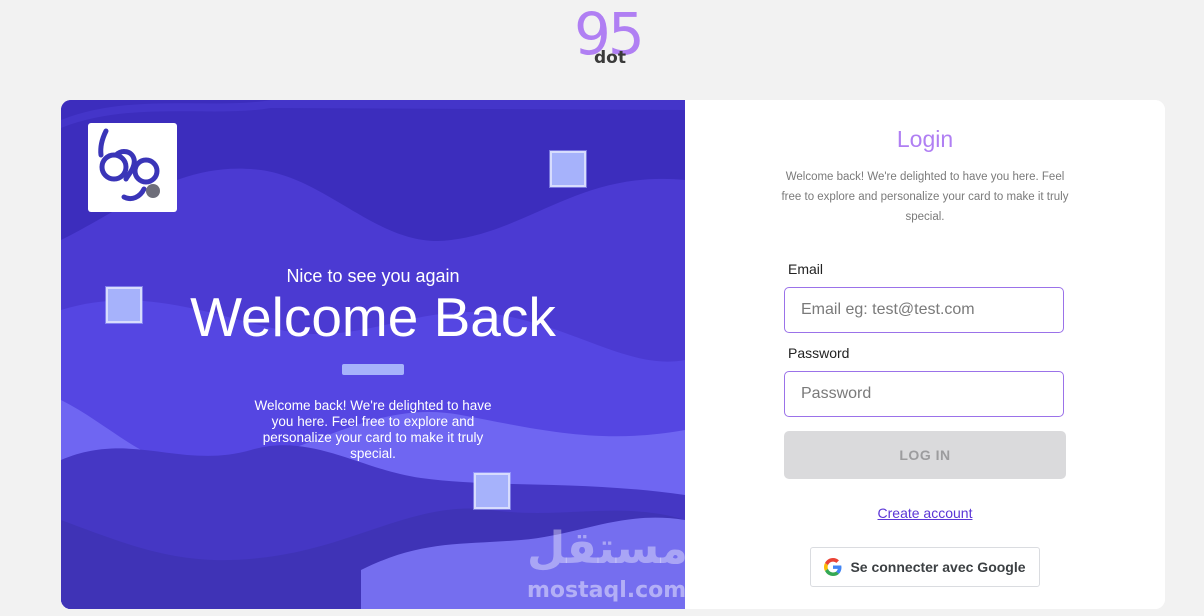 This screenshot has height=616, width=1204. I want to click on email-label: Email, so click(806, 269).